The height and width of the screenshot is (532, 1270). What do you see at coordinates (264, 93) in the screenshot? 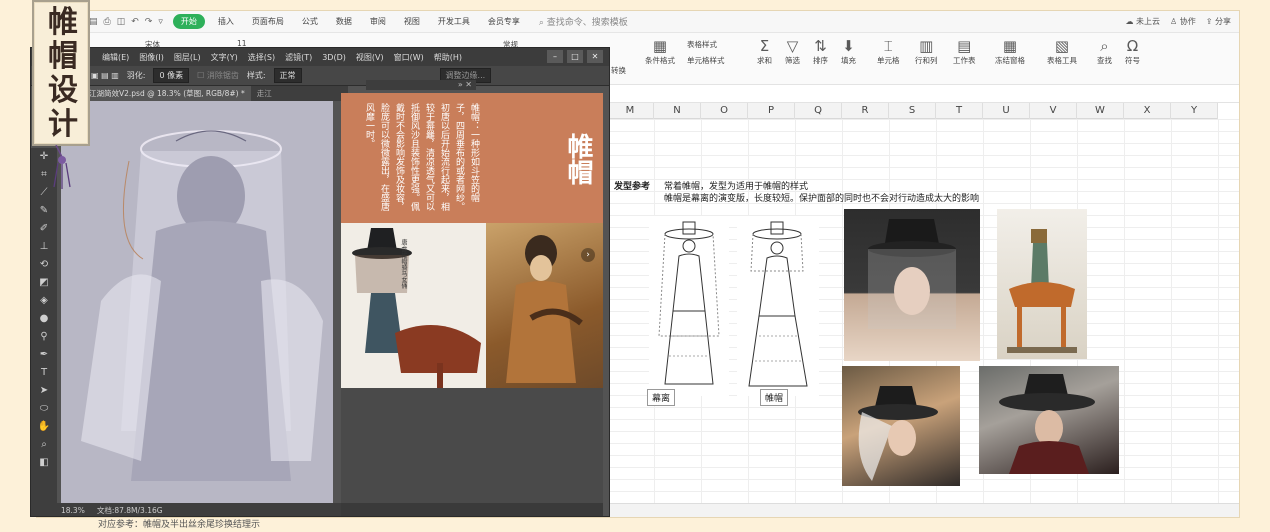
I see `ps-doc-tab: 走江` at bounding box center [264, 93].